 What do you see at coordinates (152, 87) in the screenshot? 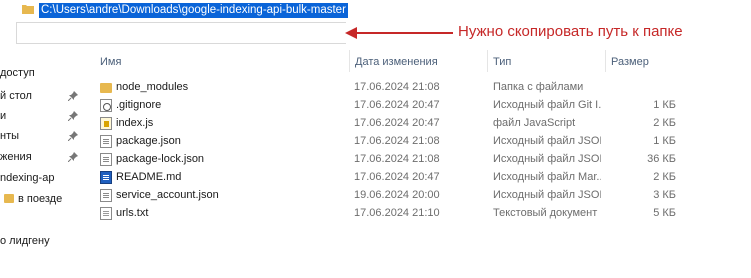
I see `file-name: node_modules` at bounding box center [152, 87].